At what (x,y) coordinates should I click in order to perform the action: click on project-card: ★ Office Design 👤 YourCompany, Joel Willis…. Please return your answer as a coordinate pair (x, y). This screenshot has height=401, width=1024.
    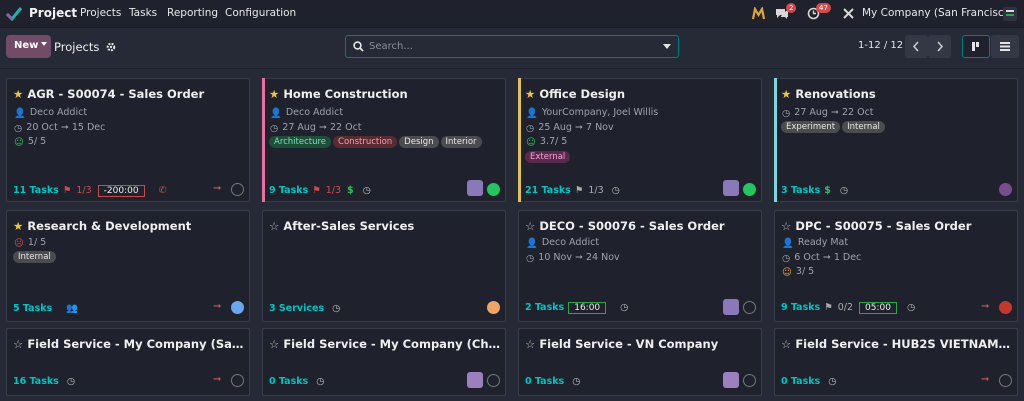
    Looking at the image, I should click on (640, 140).